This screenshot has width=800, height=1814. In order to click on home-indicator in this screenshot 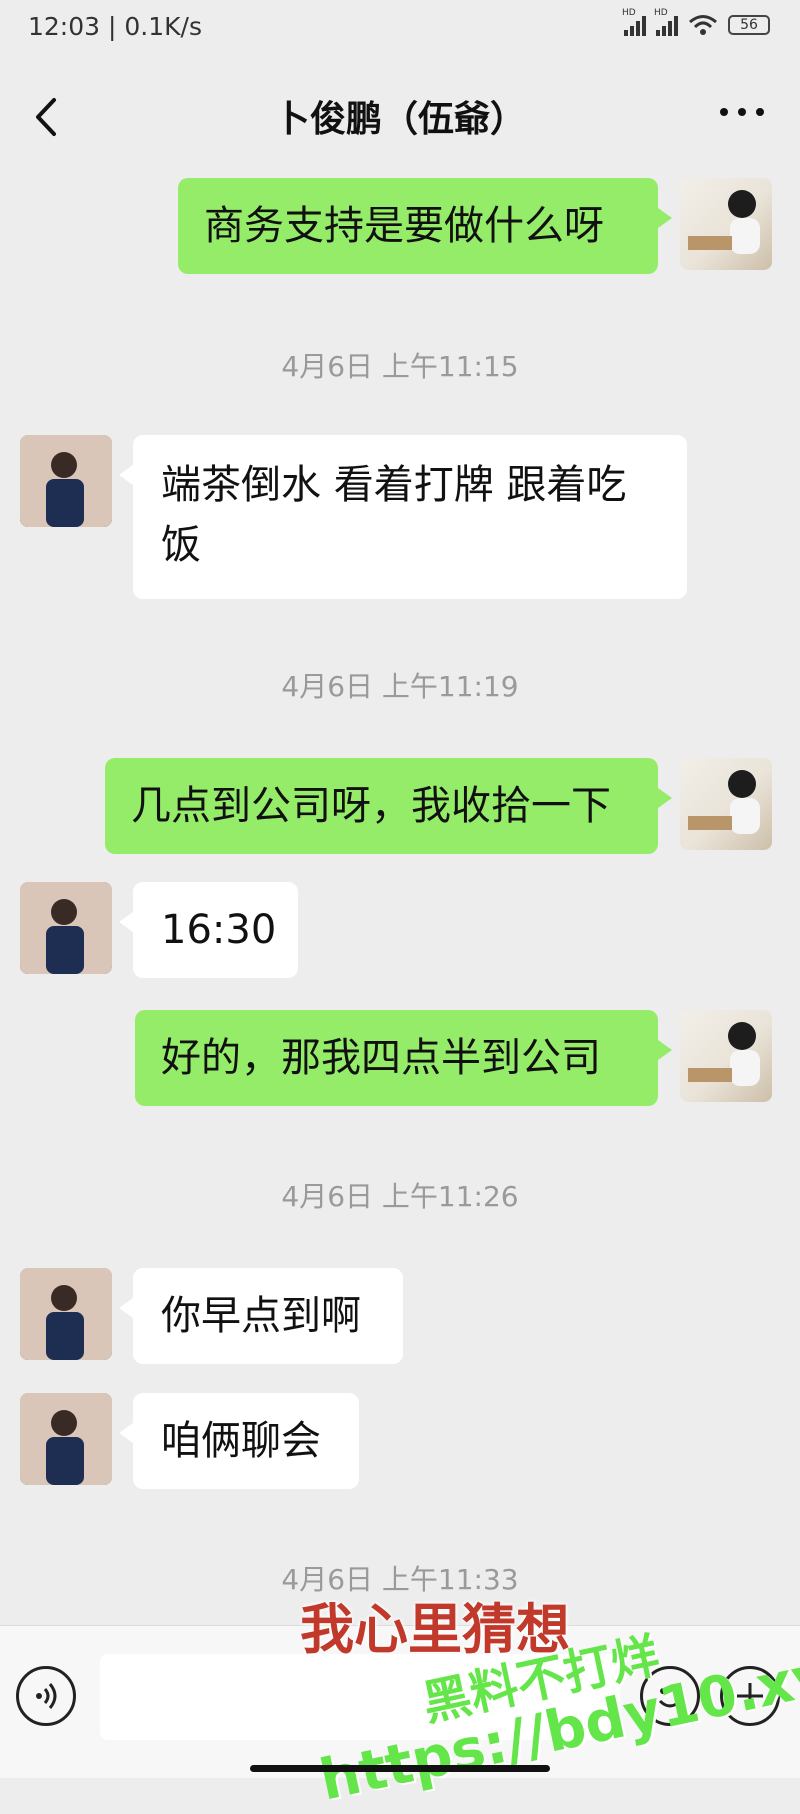, I will do `click(400, 1768)`.